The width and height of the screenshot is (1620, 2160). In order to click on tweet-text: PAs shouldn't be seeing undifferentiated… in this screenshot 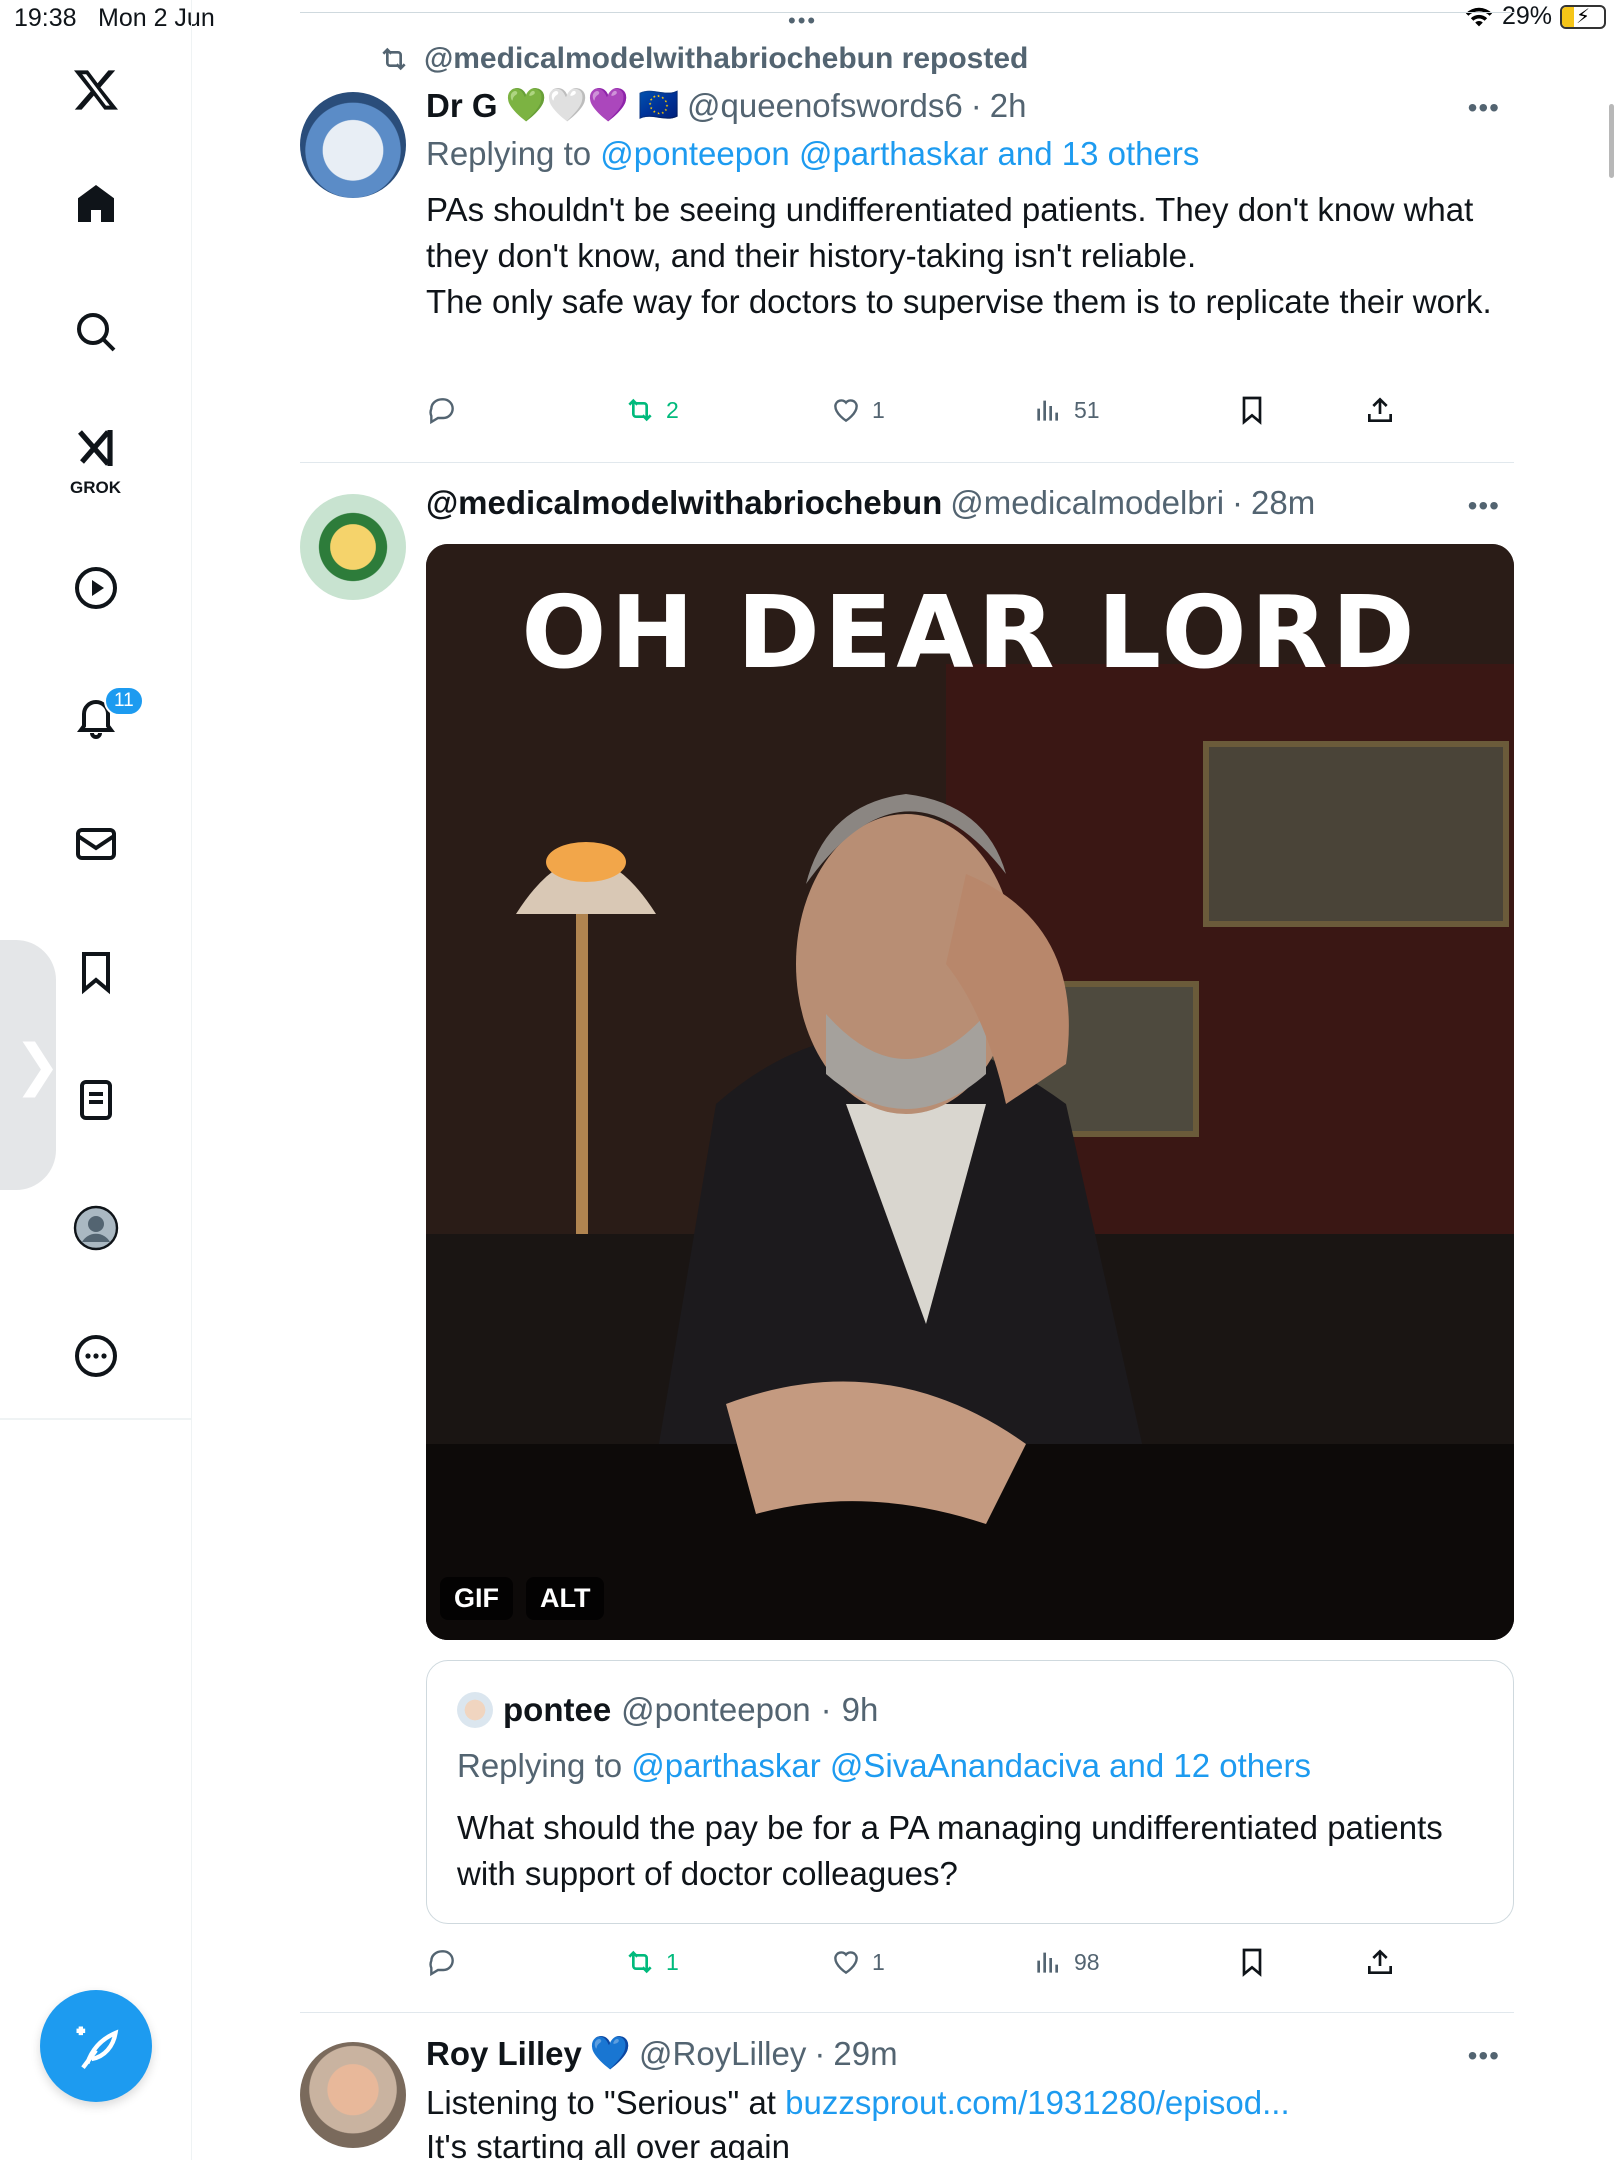, I will do `click(959, 255)`.